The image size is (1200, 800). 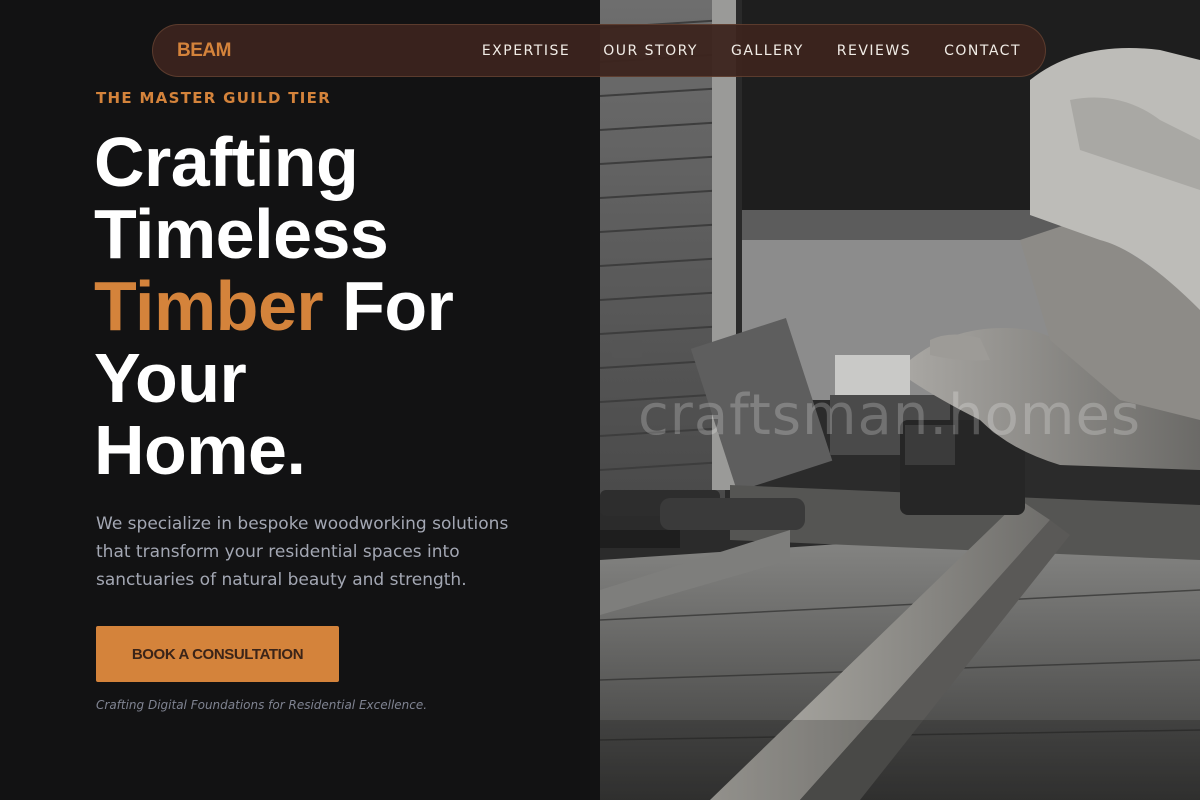 What do you see at coordinates (214, 98) in the screenshot?
I see `hero-eyebrow: THE MASTER GUILD TIER` at bounding box center [214, 98].